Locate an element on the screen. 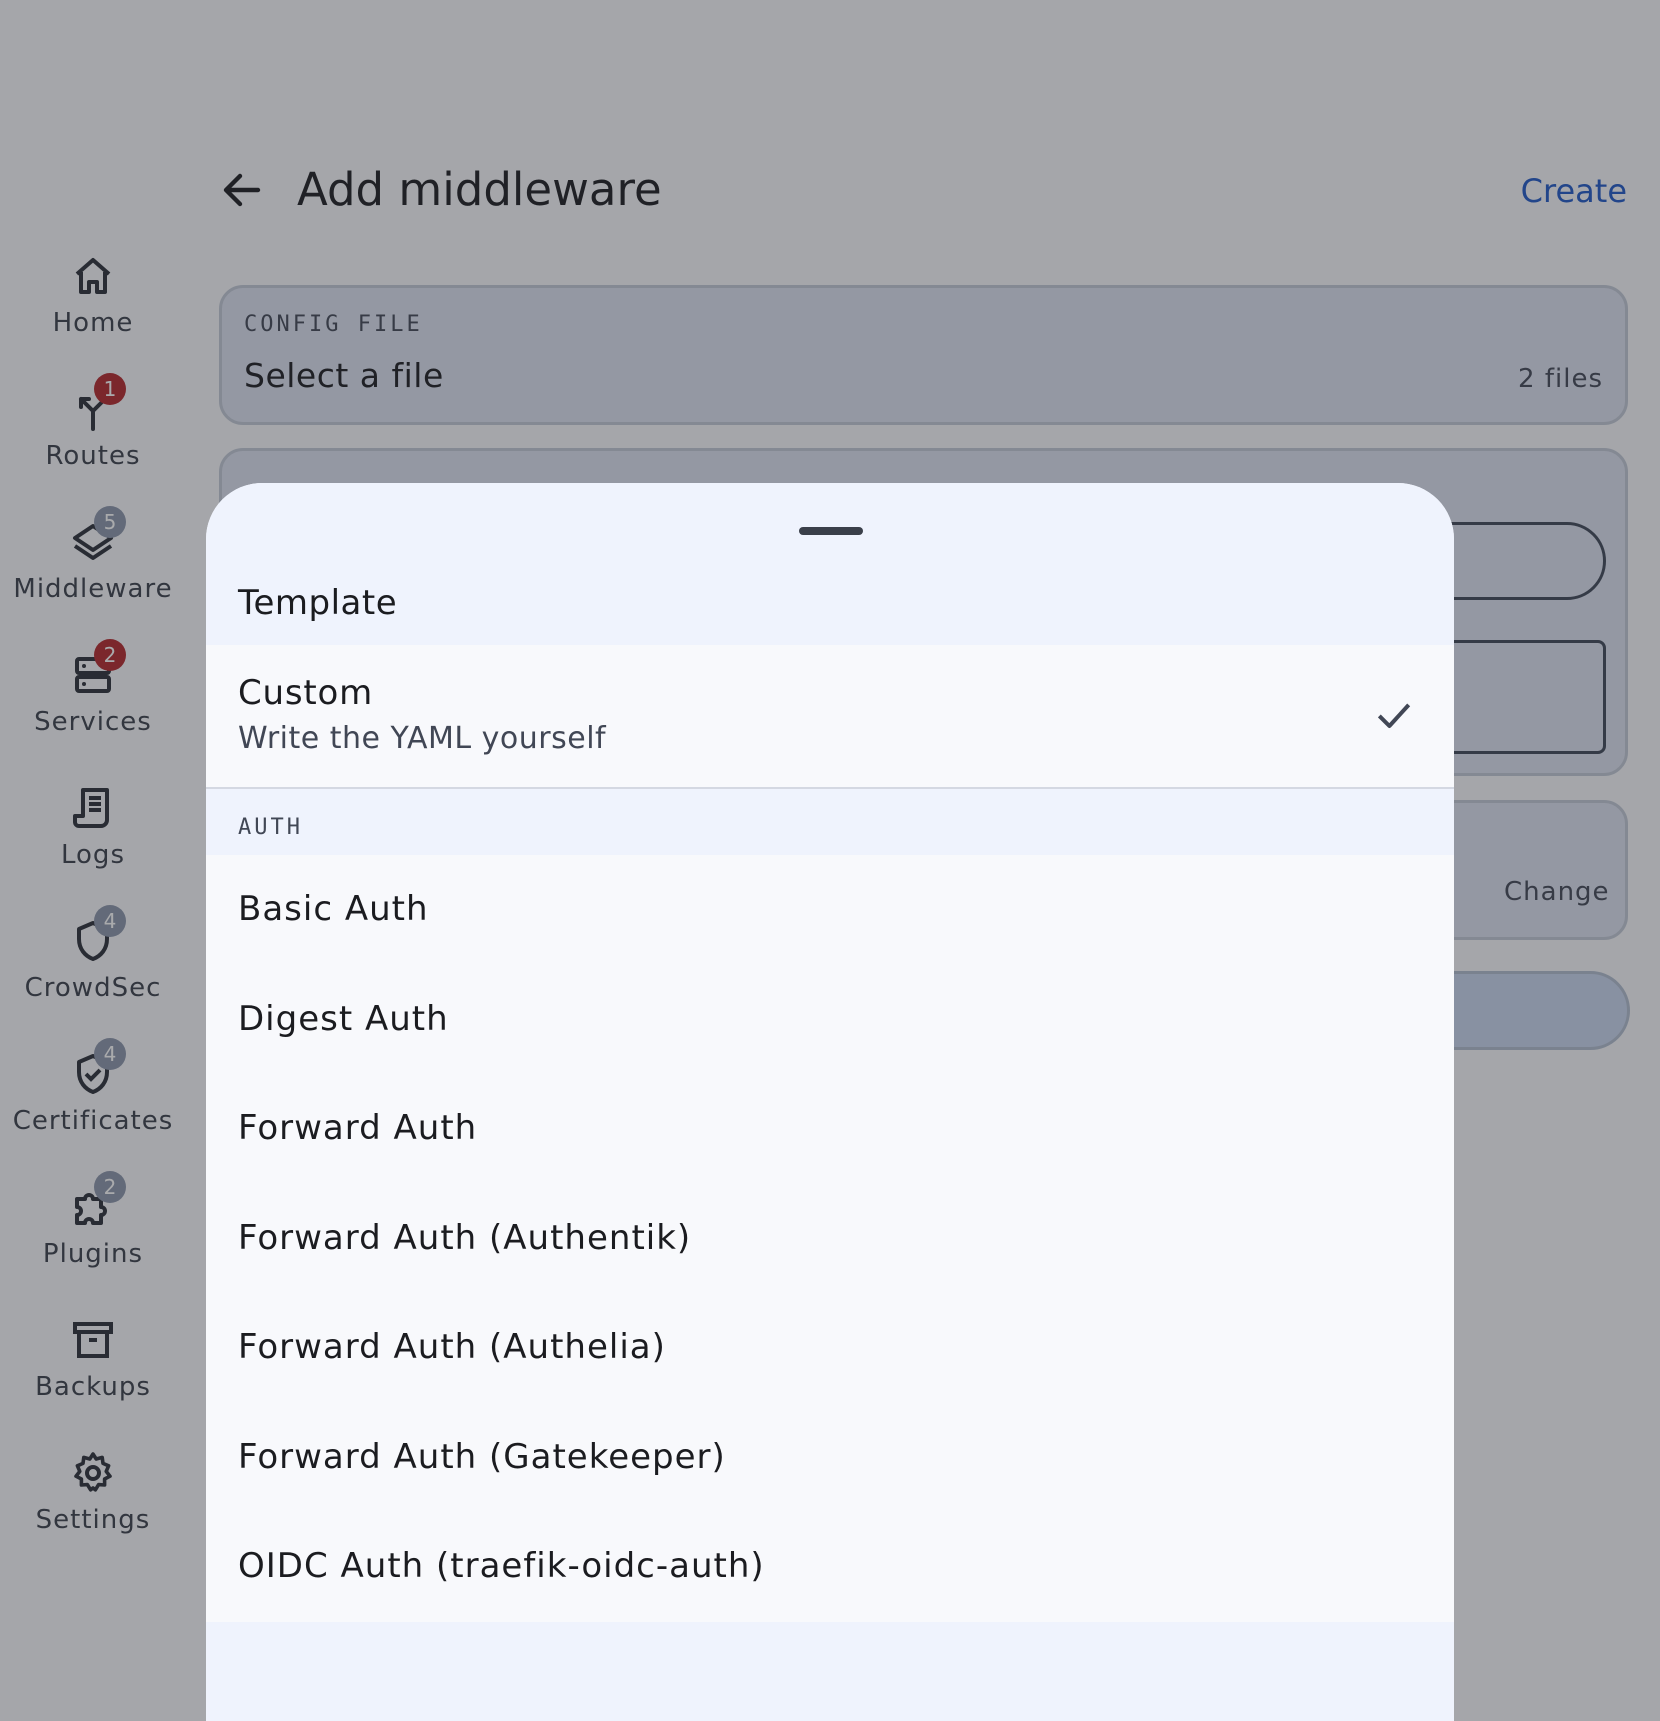  sheet-header: Template is located at coordinates (830, 564).